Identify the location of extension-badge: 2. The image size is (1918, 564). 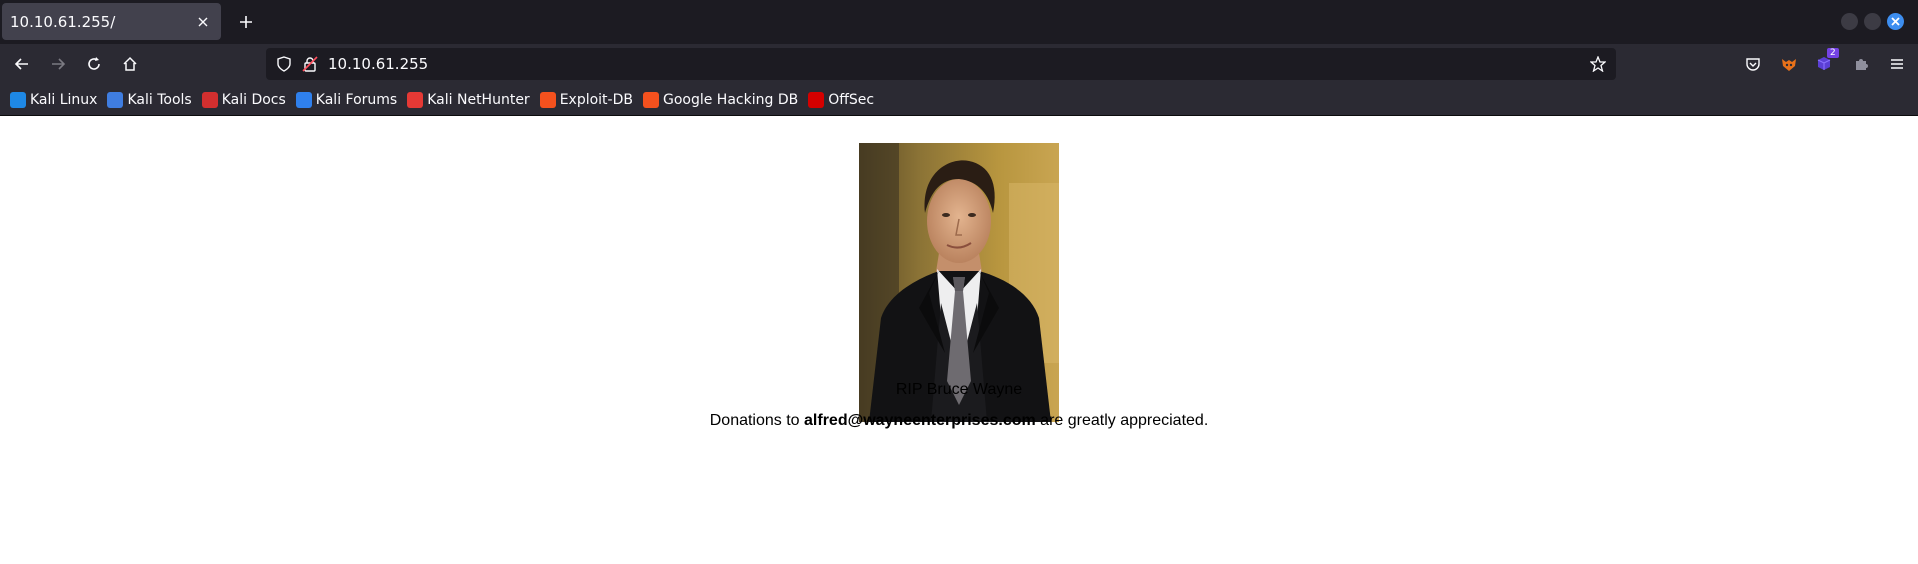
(1833, 53).